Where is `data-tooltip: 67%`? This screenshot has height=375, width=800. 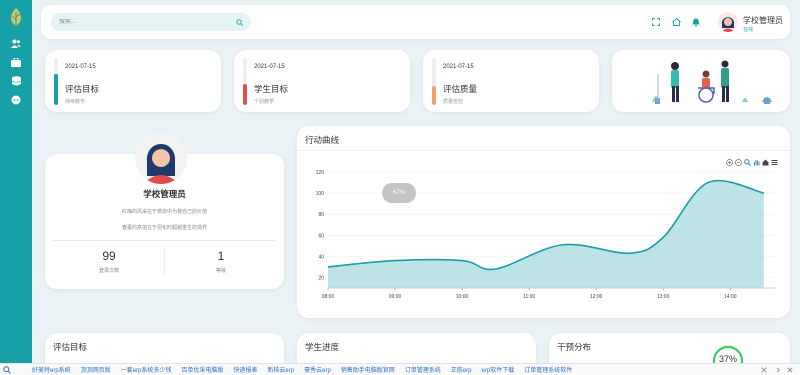 data-tooltip: 67% is located at coordinates (399, 193).